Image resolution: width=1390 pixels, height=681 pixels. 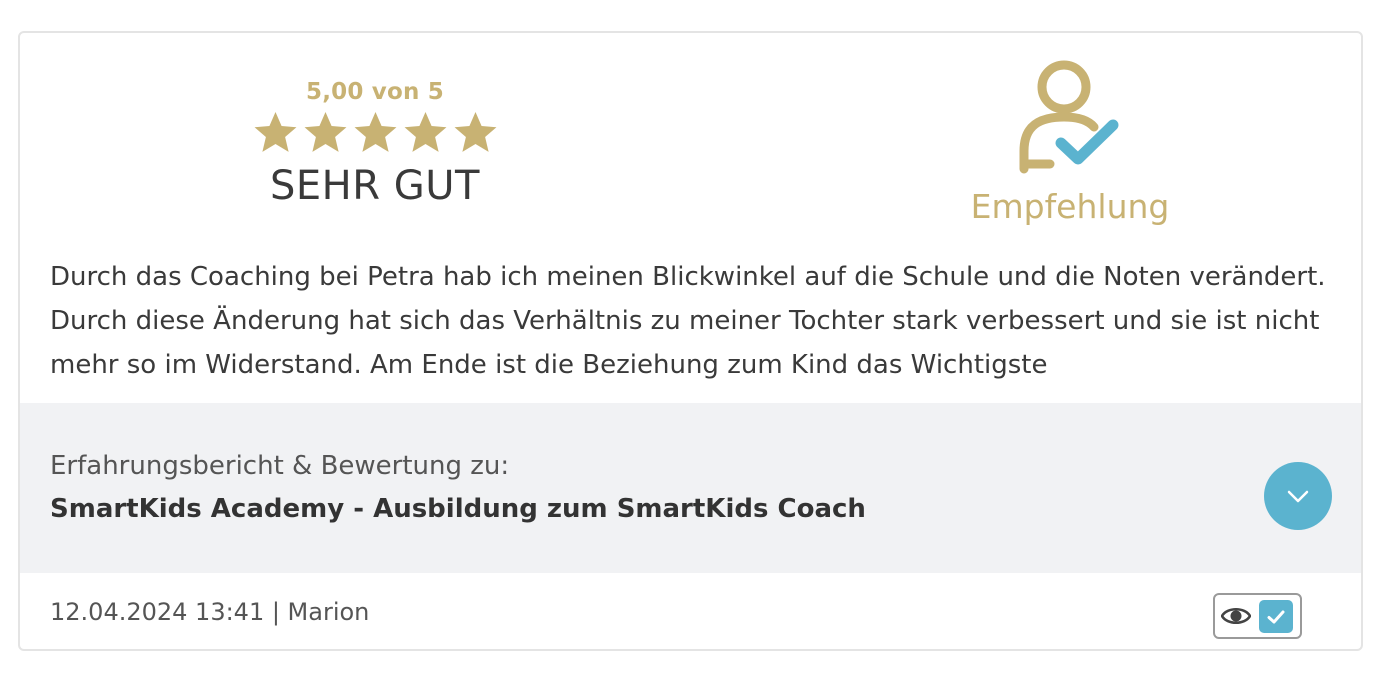 I want to click on recommendation-label: Empfehlung, so click(x=1070, y=206).